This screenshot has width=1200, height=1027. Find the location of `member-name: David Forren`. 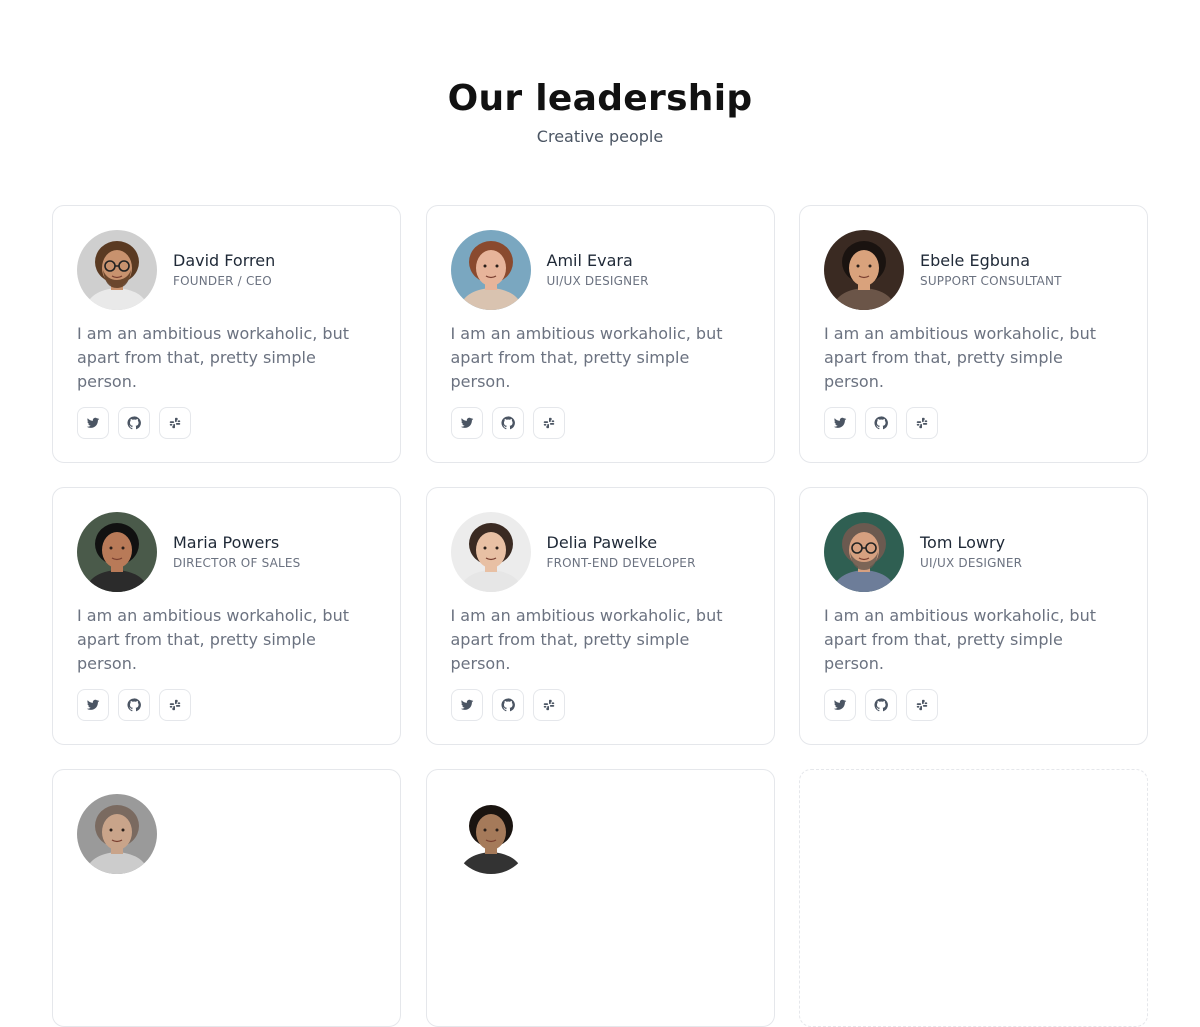

member-name: David Forren is located at coordinates (224, 260).